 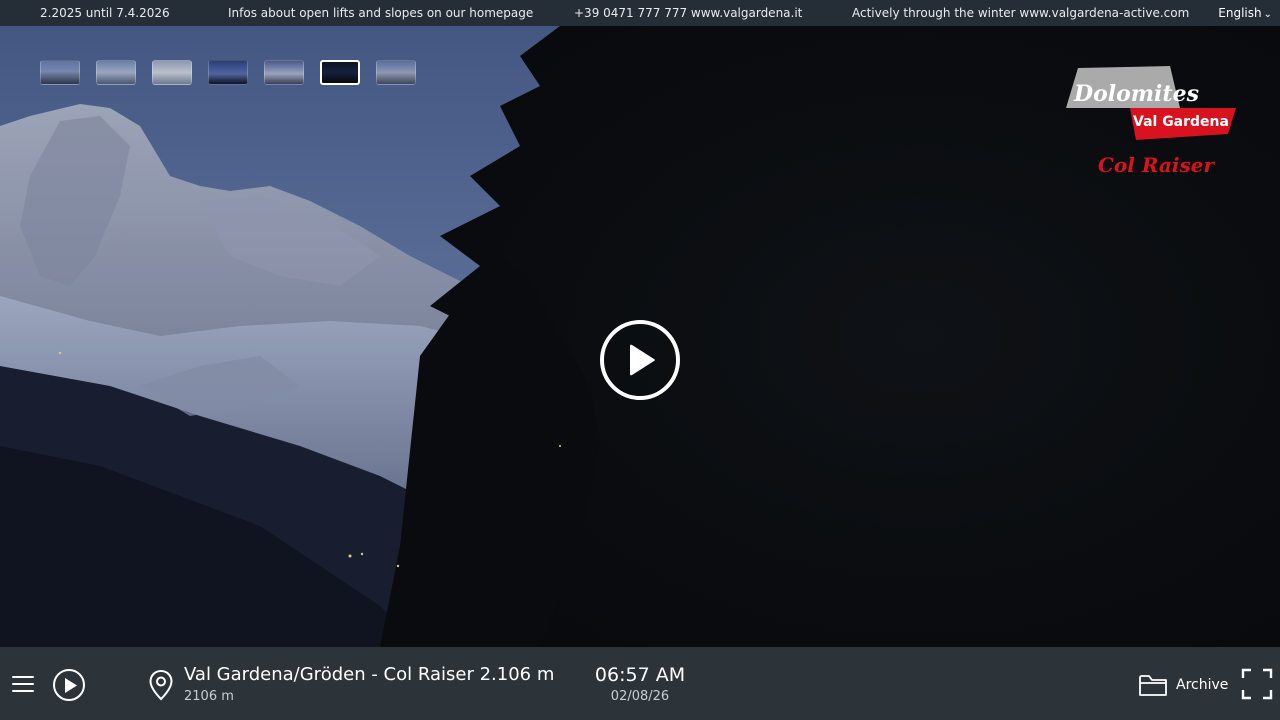 What do you see at coordinates (105, 13) in the screenshot?
I see `ticker-item: 2.2025 until 7.4.2026` at bounding box center [105, 13].